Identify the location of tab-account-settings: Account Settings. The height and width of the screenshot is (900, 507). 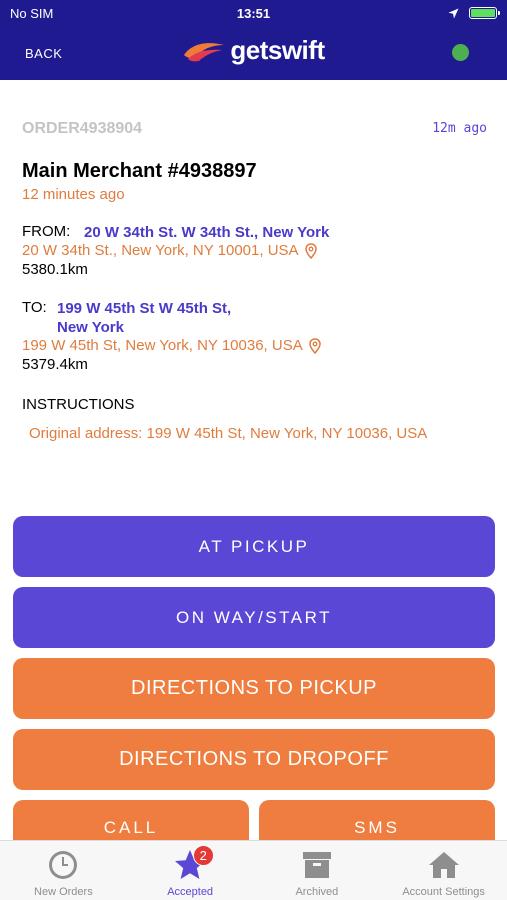
(443, 870).